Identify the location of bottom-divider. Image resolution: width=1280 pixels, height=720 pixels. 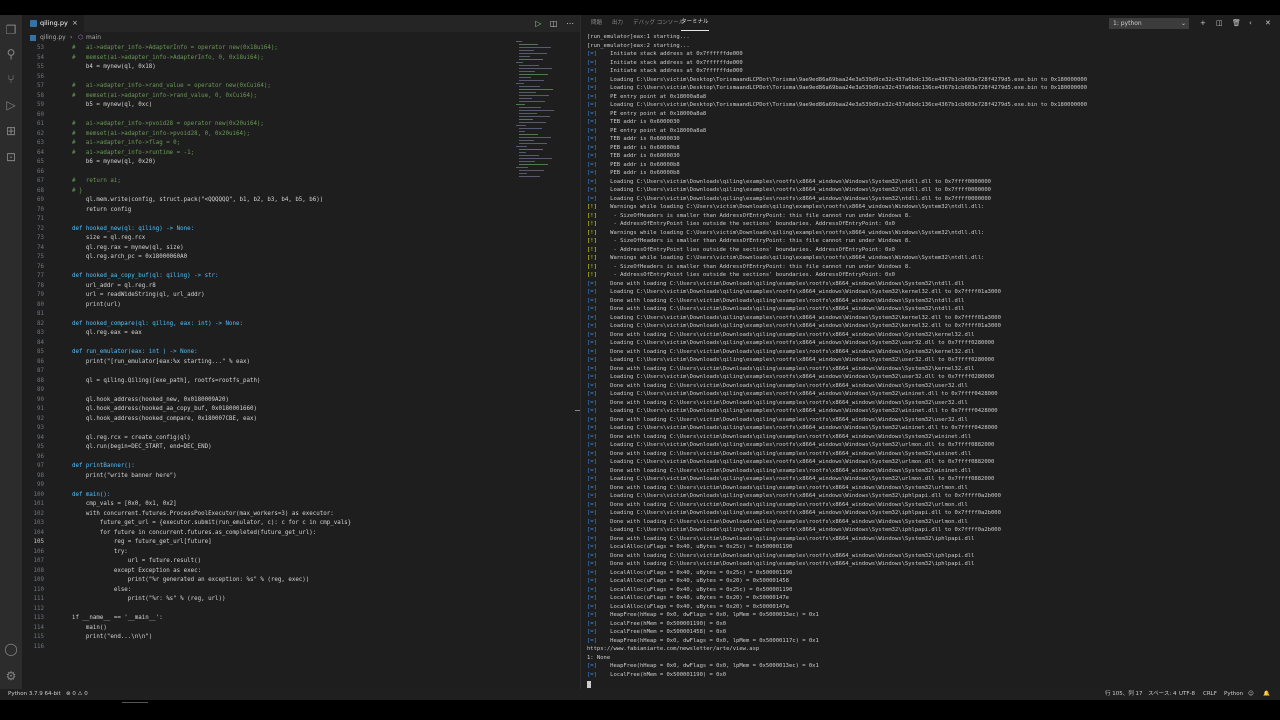
(135, 702).